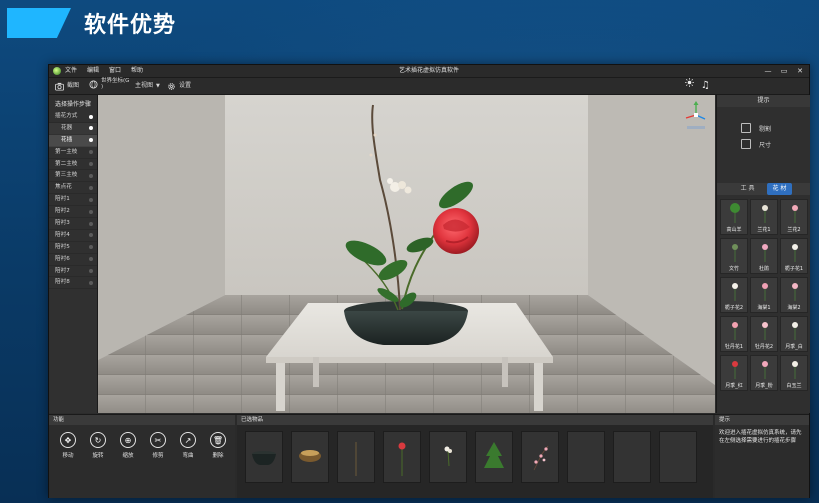  I want to click on step-item: 第二主枝, so click(73, 165).